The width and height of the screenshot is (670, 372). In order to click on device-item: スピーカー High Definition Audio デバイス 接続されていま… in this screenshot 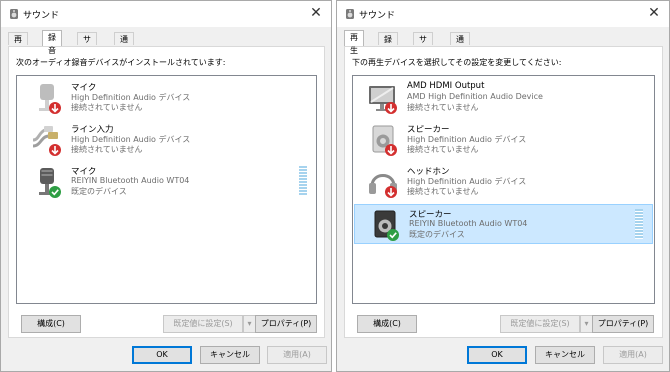, I will do `click(502, 140)`.